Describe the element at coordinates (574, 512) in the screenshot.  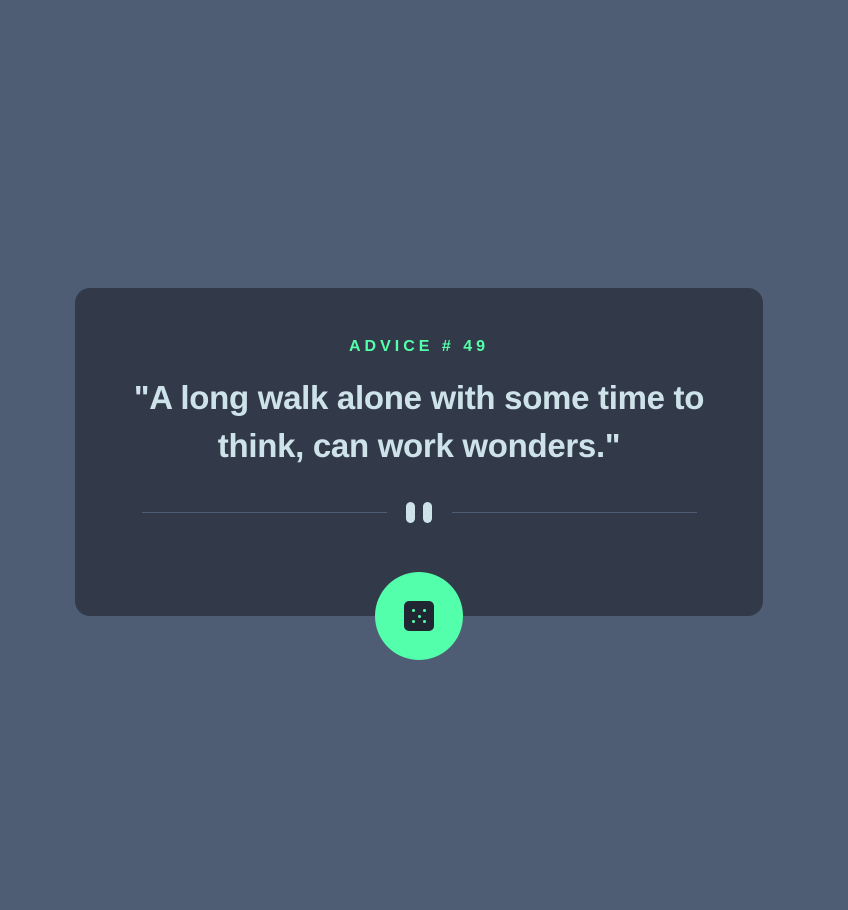
I see `divider-line-right` at that location.